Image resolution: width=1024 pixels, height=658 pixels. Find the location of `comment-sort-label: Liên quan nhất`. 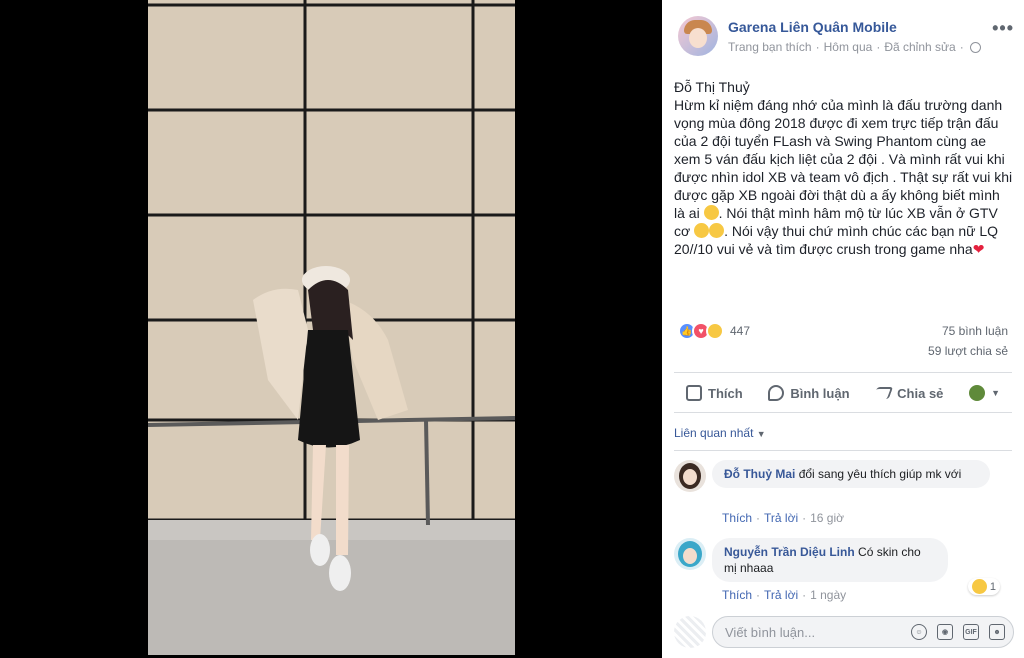

comment-sort-label: Liên quan nhất is located at coordinates (714, 433).